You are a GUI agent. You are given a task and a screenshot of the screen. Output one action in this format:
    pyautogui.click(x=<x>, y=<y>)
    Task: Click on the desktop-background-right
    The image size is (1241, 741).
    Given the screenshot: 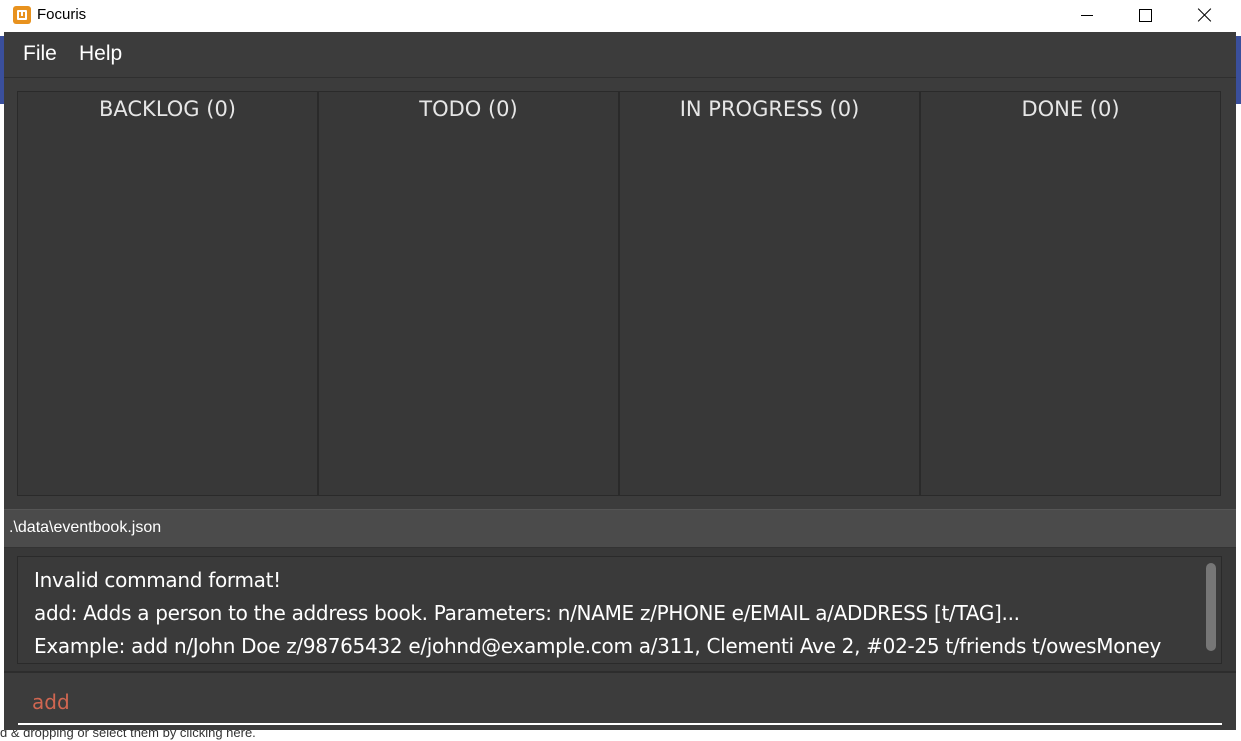 What is the action you would take?
    pyautogui.click(x=1238, y=370)
    